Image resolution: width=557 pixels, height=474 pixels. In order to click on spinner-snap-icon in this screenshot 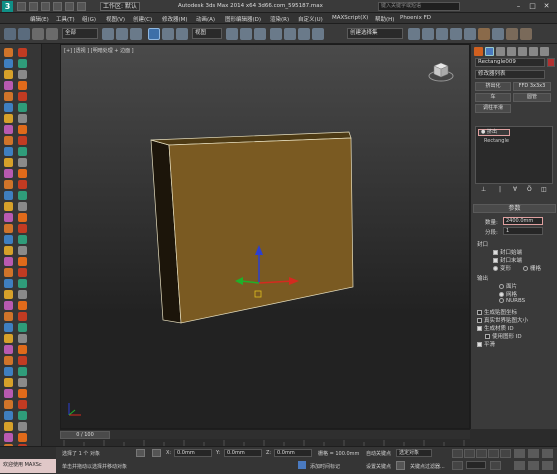, I will do `click(318, 34)`.